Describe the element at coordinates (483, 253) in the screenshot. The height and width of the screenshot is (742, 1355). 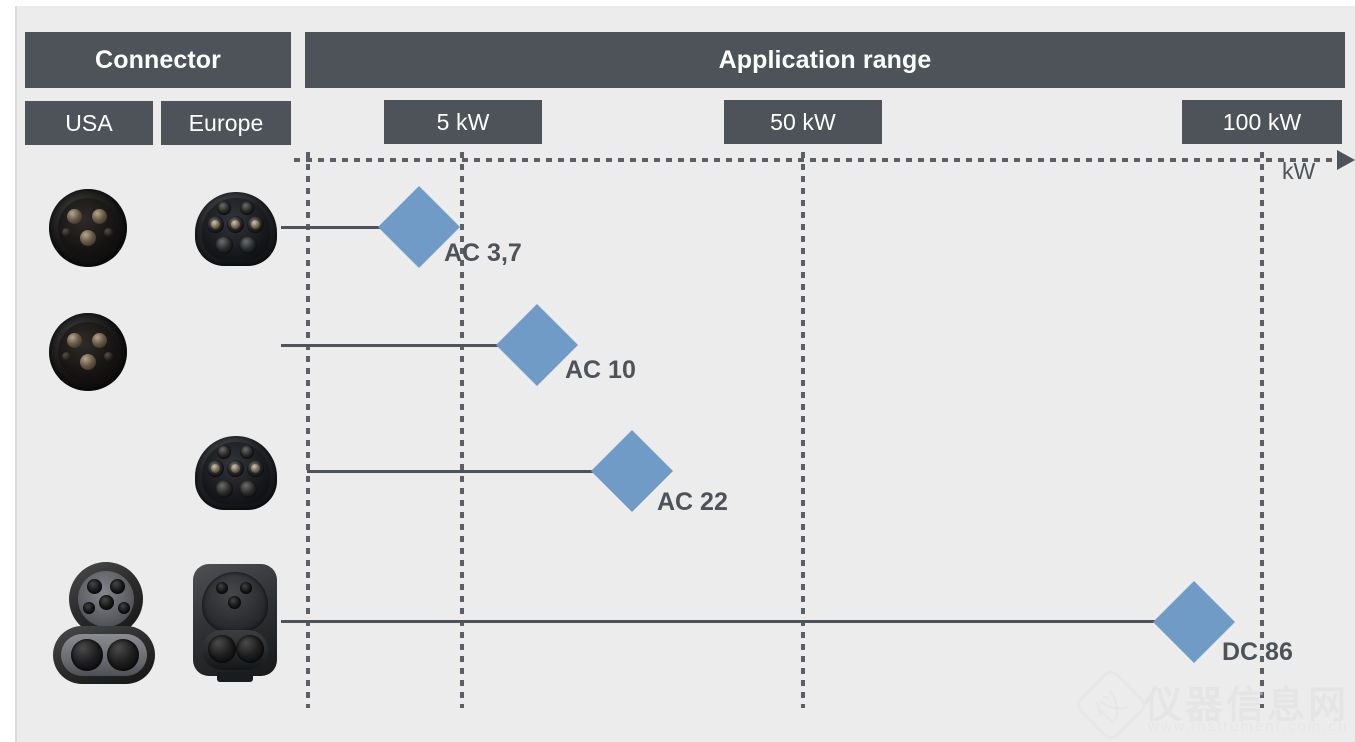
I see `data-label-ac-3-7: AC 3,7` at that location.